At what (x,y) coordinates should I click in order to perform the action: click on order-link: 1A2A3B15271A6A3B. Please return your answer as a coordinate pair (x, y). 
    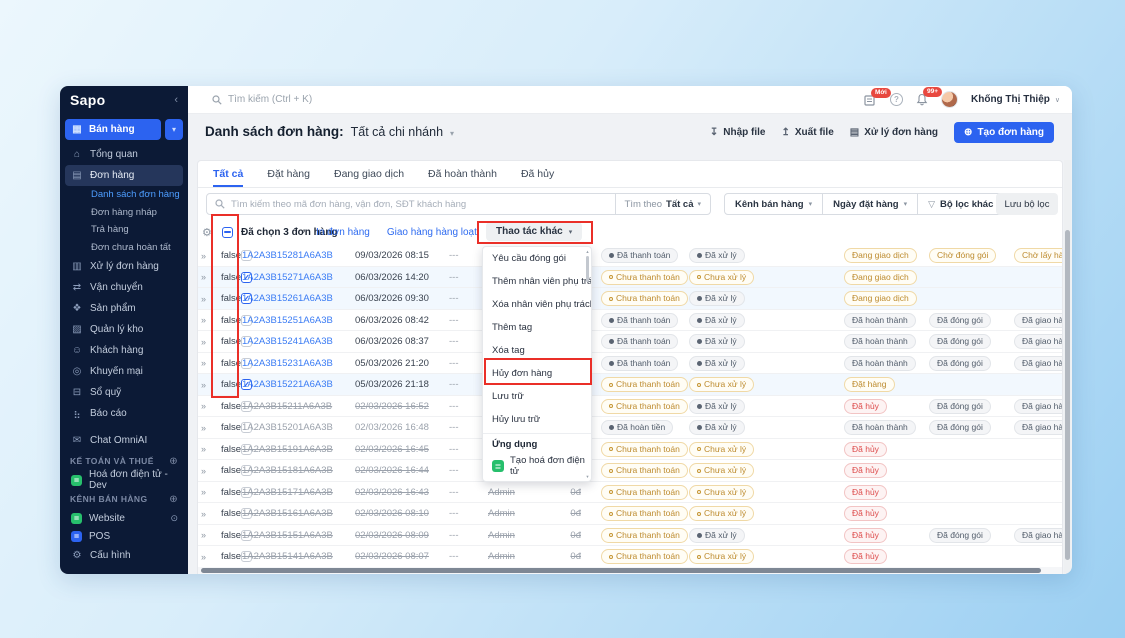
    Looking at the image, I should click on (287, 278).